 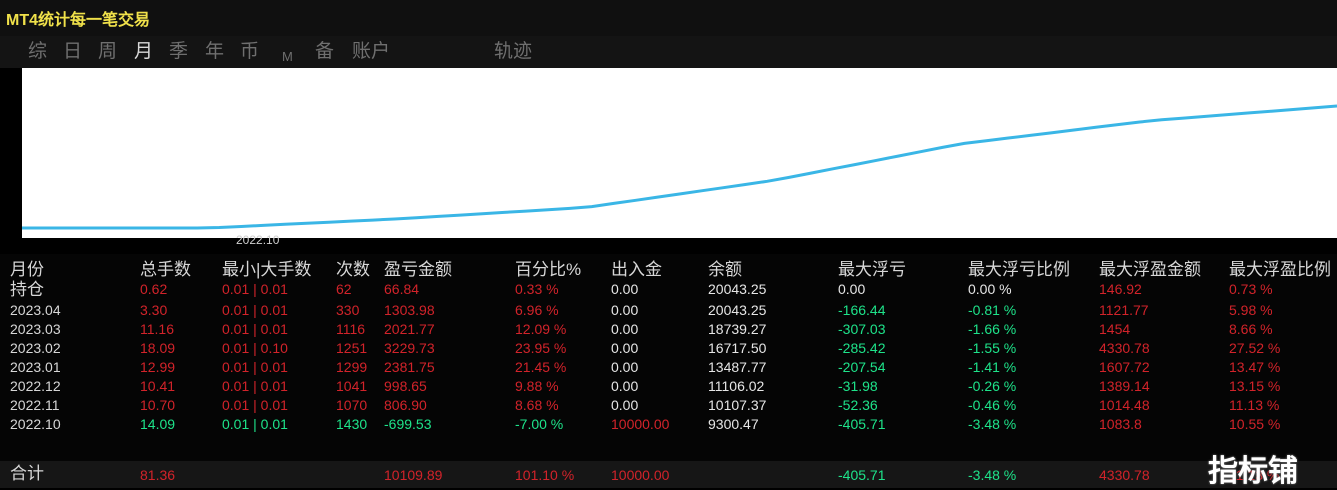 I want to click on column-header: 次数, so click(x=353, y=270).